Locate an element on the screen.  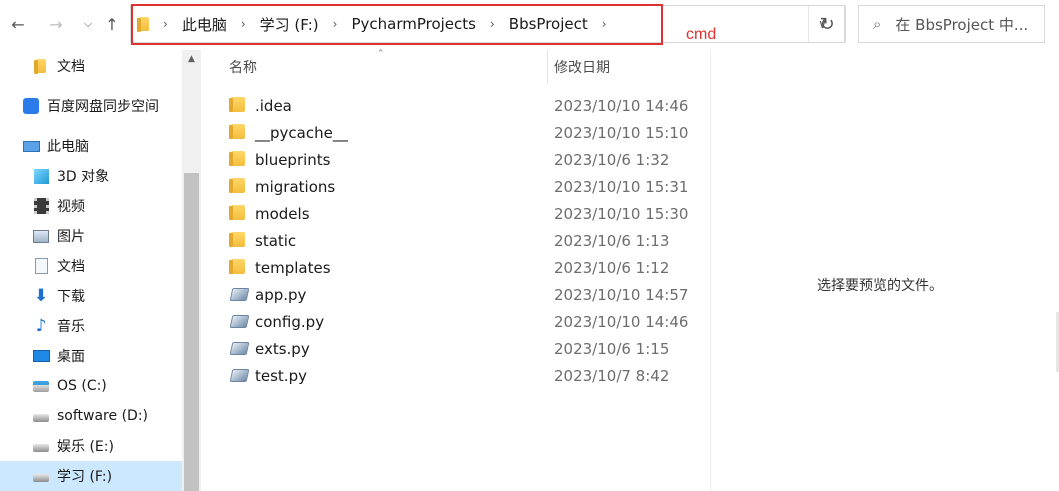
file-row: __pycache__ 2023/10/10 15:10 is located at coordinates (456, 132).